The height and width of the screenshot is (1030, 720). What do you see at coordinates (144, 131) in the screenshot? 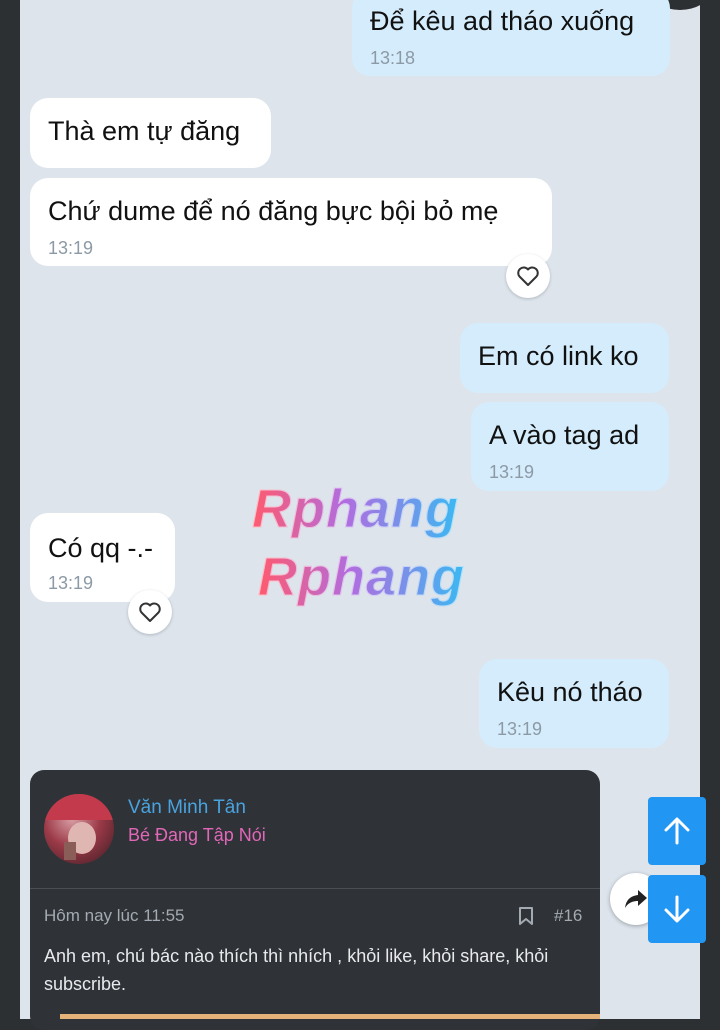
I see `message-text: Thà em tự đăng` at bounding box center [144, 131].